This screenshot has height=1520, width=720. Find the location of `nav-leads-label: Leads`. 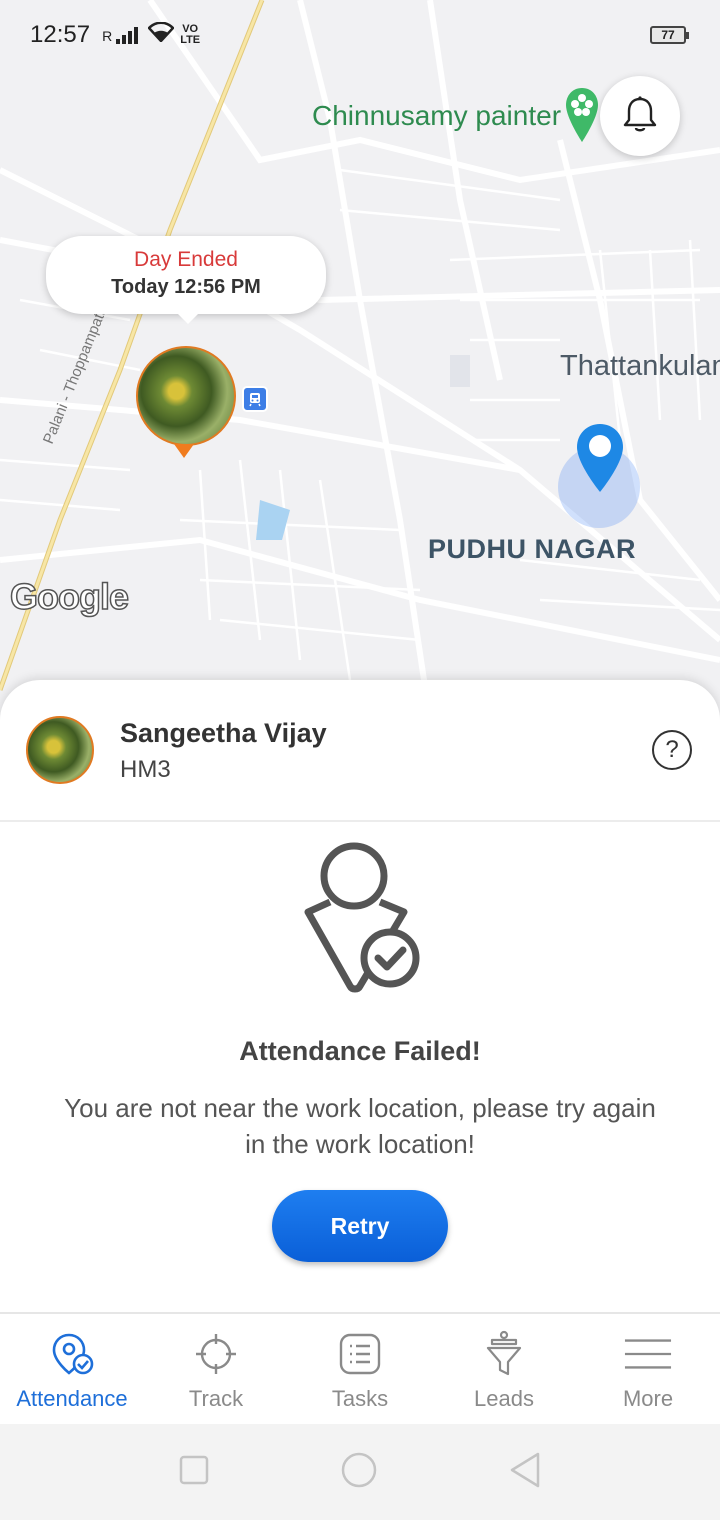

nav-leads-label: Leads is located at coordinates (504, 1398).